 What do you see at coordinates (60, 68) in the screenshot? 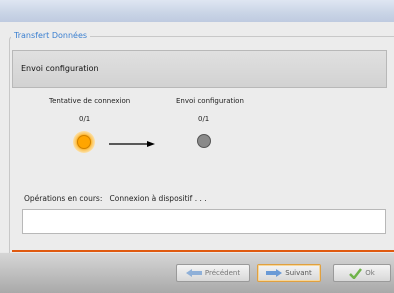
I see `step-header-title: Envoi configuration` at bounding box center [60, 68].